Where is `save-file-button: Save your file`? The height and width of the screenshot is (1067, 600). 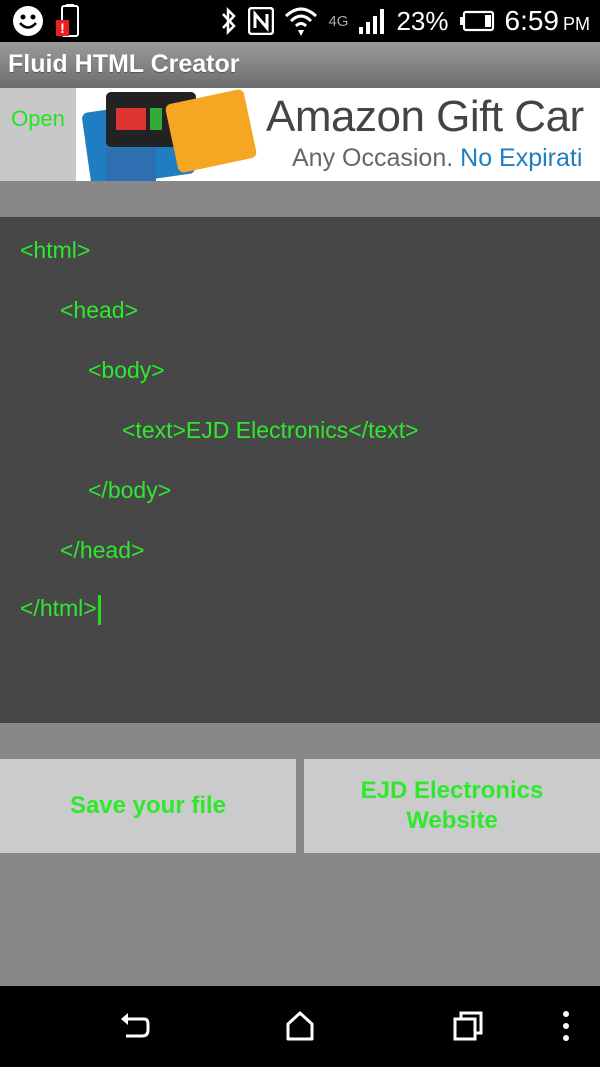 save-file-button: Save your file is located at coordinates (148, 806).